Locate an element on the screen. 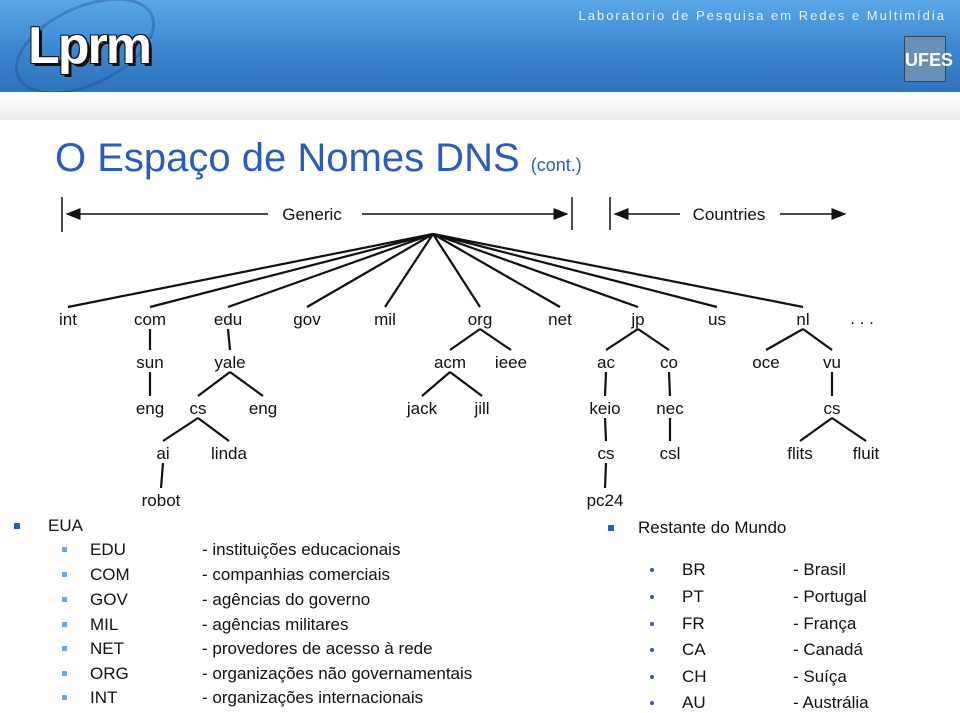 This screenshot has width=960, height=713. country-code: CA is located at coordinates (694, 649).